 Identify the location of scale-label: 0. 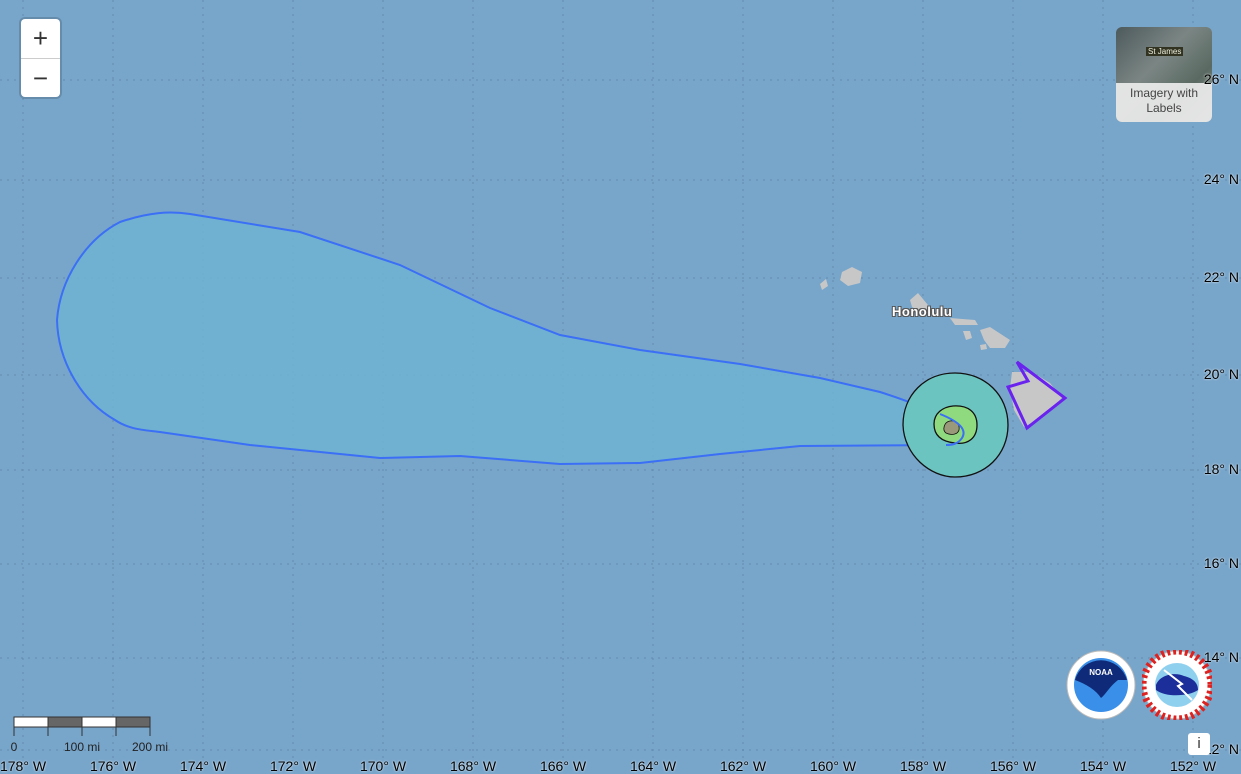
(14, 747).